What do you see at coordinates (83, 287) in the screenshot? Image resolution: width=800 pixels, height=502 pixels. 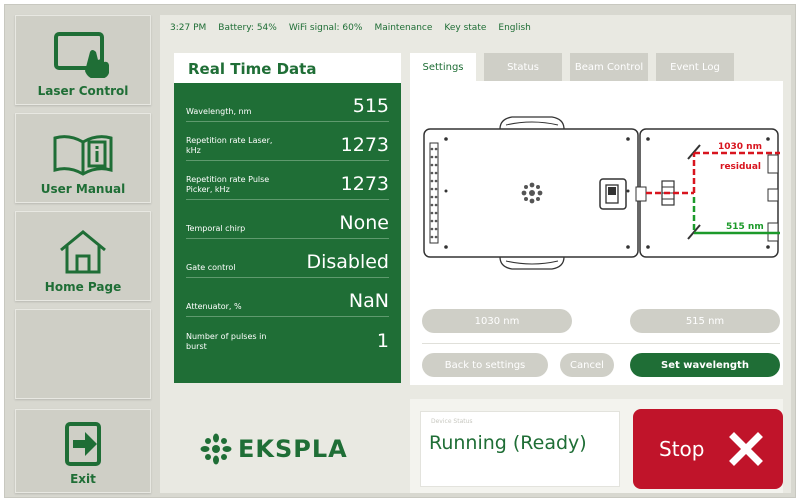 I see `home-page-label: Home Page` at bounding box center [83, 287].